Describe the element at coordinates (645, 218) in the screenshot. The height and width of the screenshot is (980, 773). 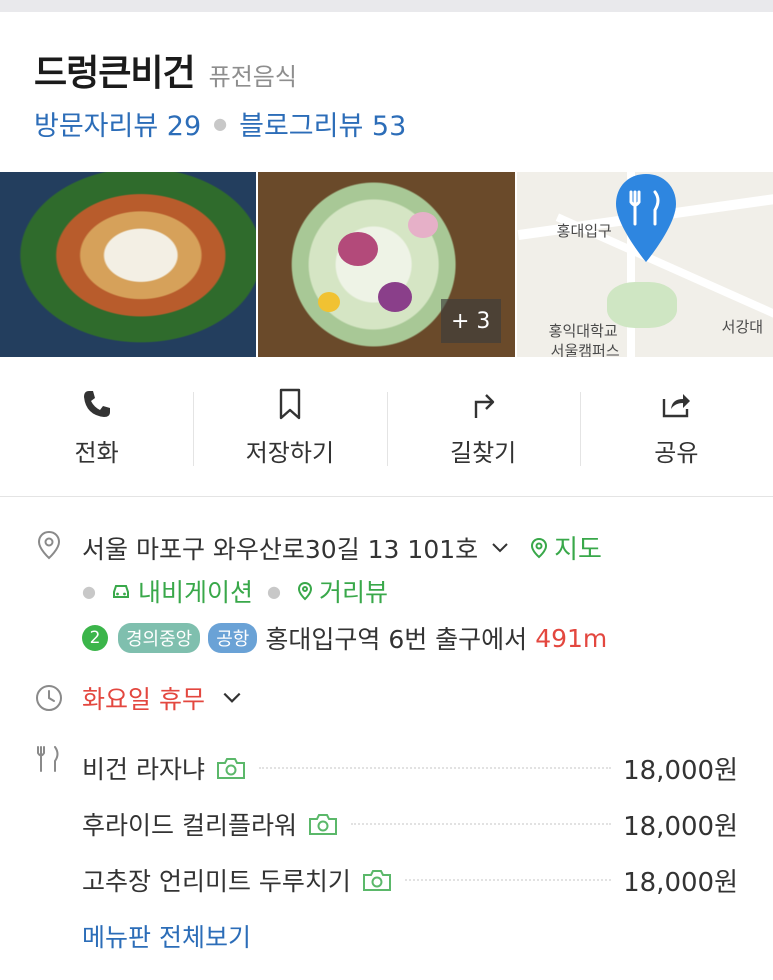
I see `restaurant-pin-icon` at that location.